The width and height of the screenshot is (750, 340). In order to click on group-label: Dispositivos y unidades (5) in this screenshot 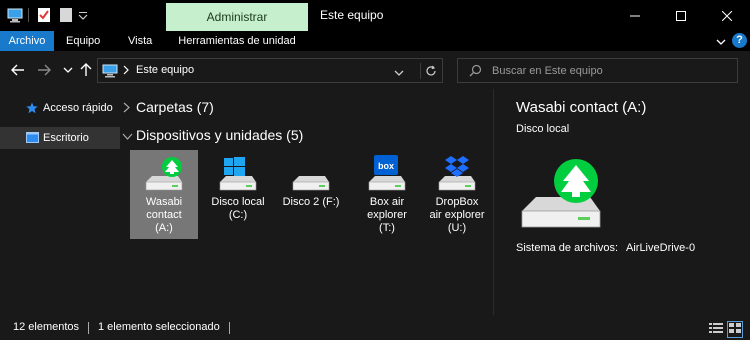, I will do `click(220, 135)`.